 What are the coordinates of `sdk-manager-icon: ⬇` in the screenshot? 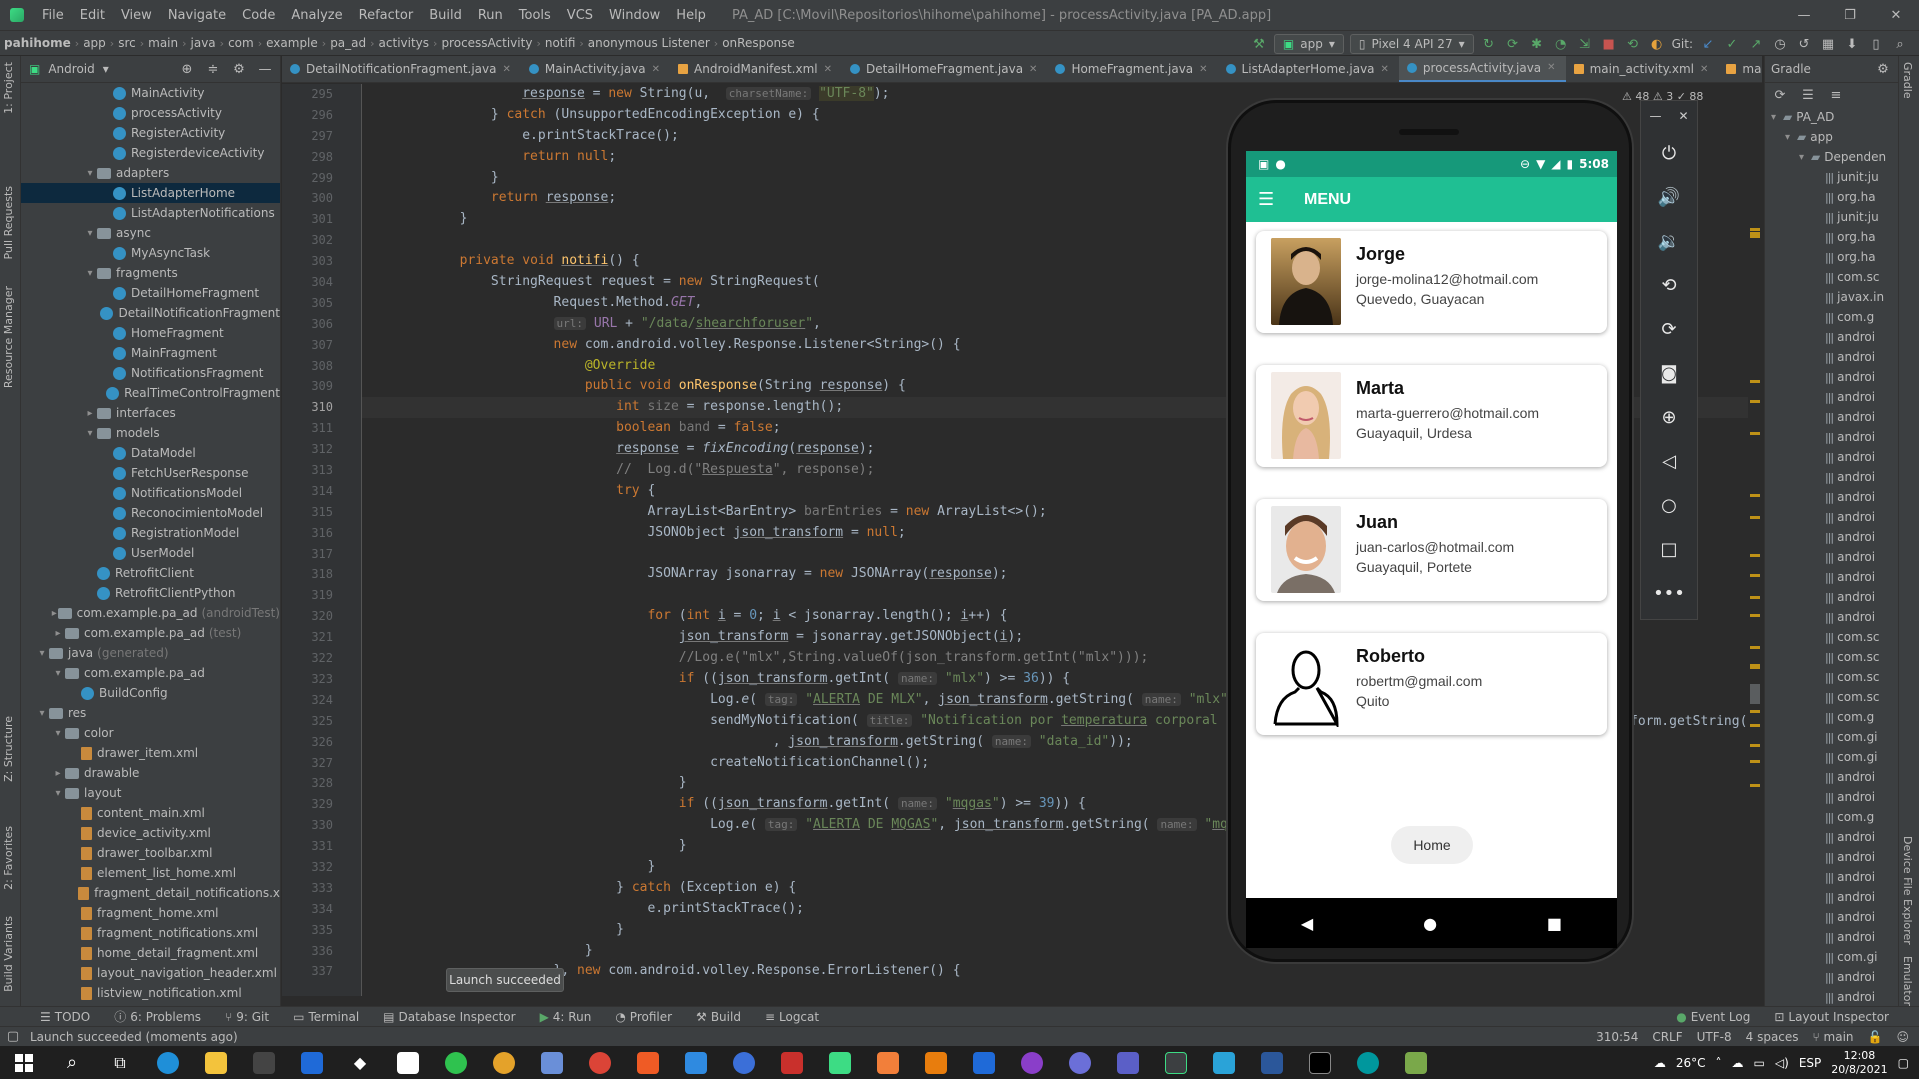 It's located at (1852, 44).